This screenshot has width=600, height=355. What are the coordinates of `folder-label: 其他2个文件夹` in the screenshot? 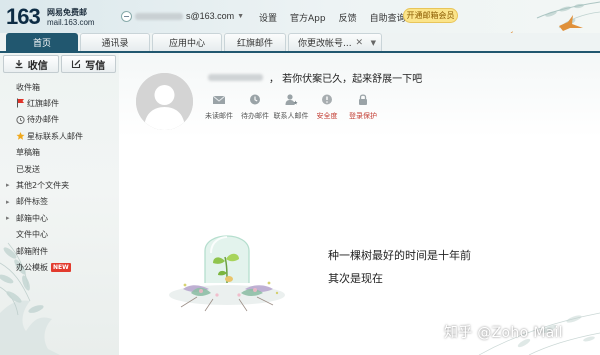 It's located at (43, 186).